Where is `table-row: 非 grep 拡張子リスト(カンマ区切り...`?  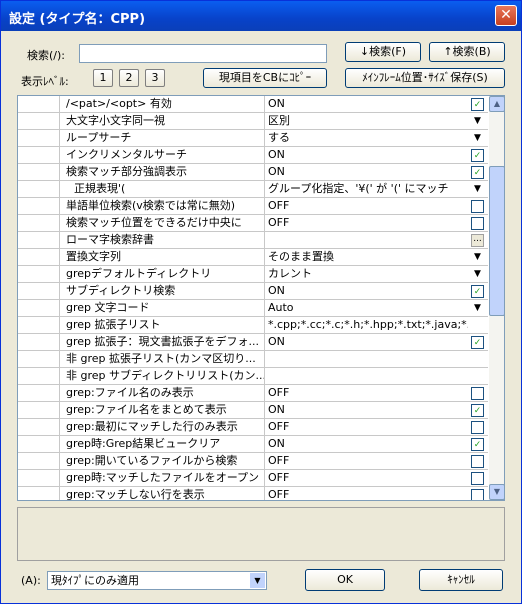
table-row: 非 grep 拡張子リスト(カンマ区切り... is located at coordinates (253, 359).